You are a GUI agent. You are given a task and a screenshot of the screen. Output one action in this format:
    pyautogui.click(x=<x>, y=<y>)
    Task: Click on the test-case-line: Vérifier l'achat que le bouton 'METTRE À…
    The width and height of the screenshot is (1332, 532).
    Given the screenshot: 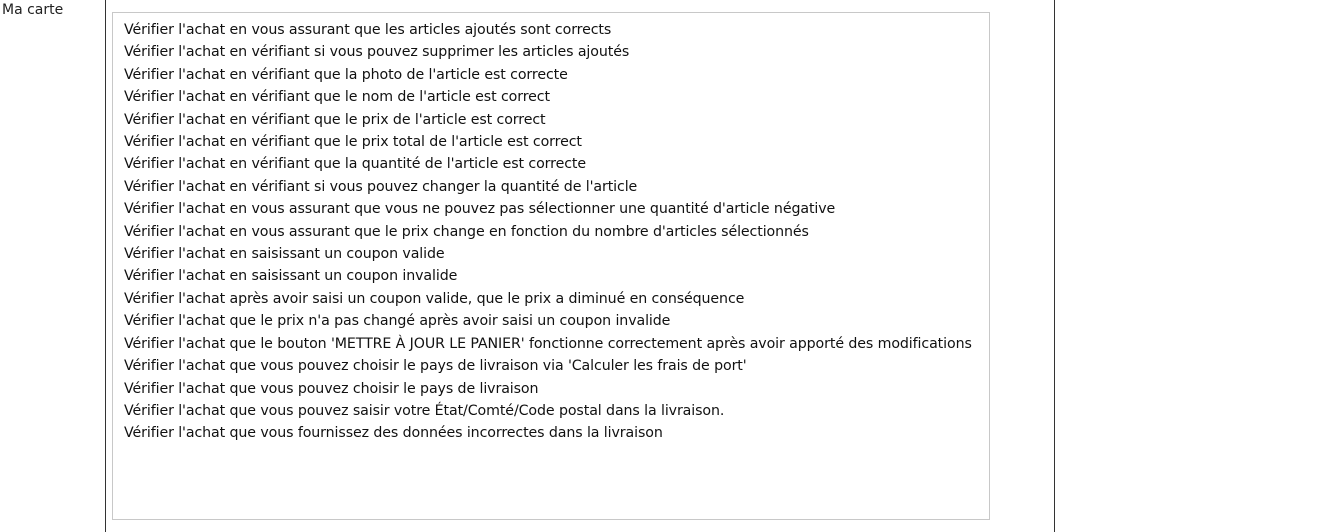 What is the action you would take?
    pyautogui.click(x=548, y=343)
    